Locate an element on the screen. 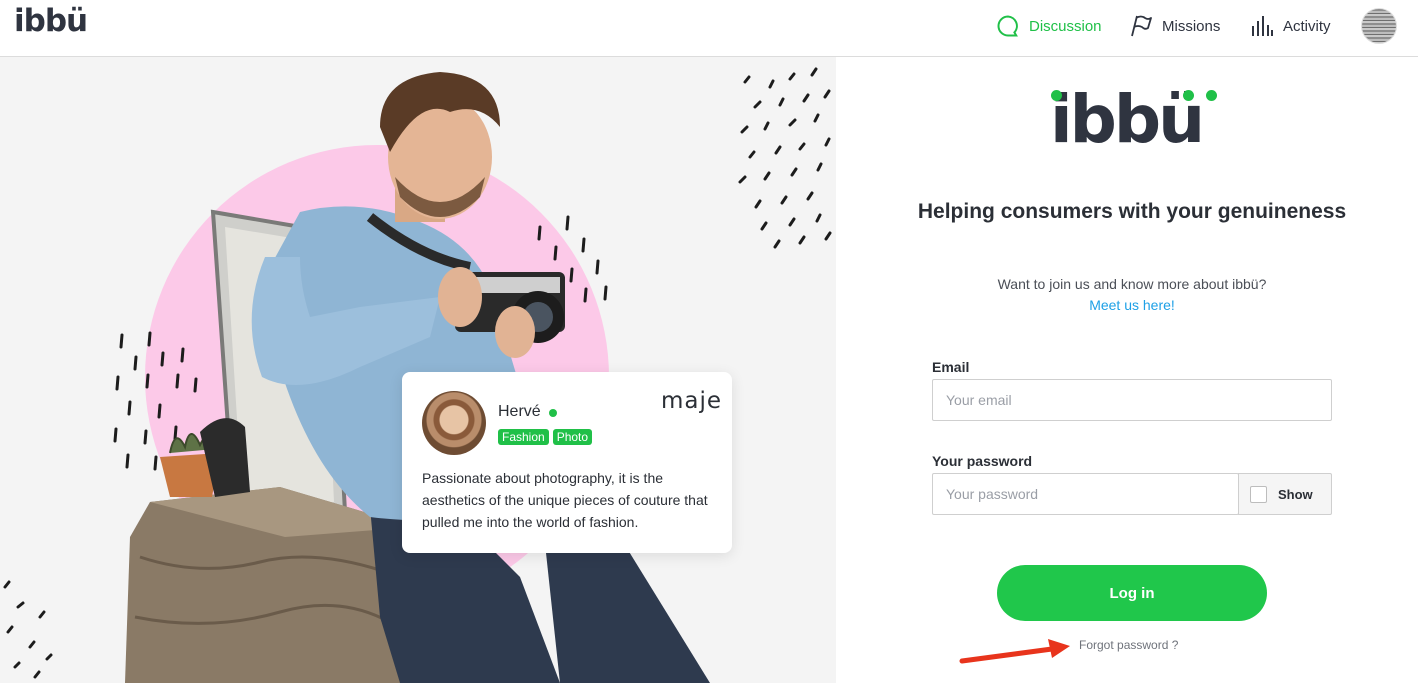 The image size is (1418, 683). profile-name: Hervé is located at coordinates (519, 411).